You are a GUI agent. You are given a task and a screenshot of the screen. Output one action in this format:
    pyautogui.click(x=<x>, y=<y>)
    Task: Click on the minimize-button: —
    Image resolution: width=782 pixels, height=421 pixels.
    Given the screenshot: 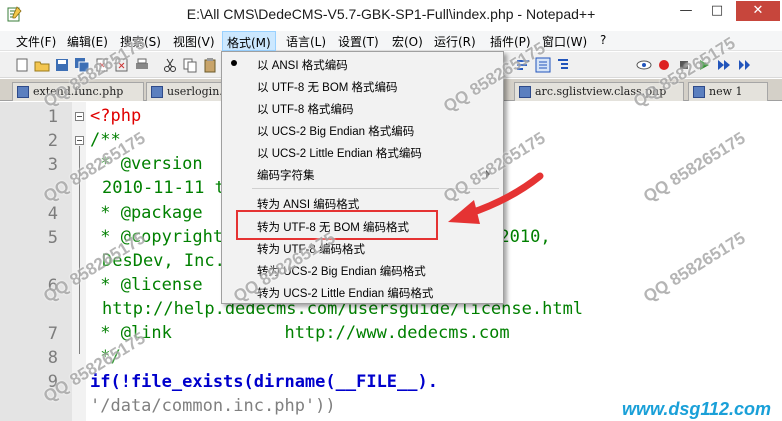 What is the action you would take?
    pyautogui.click(x=686, y=11)
    